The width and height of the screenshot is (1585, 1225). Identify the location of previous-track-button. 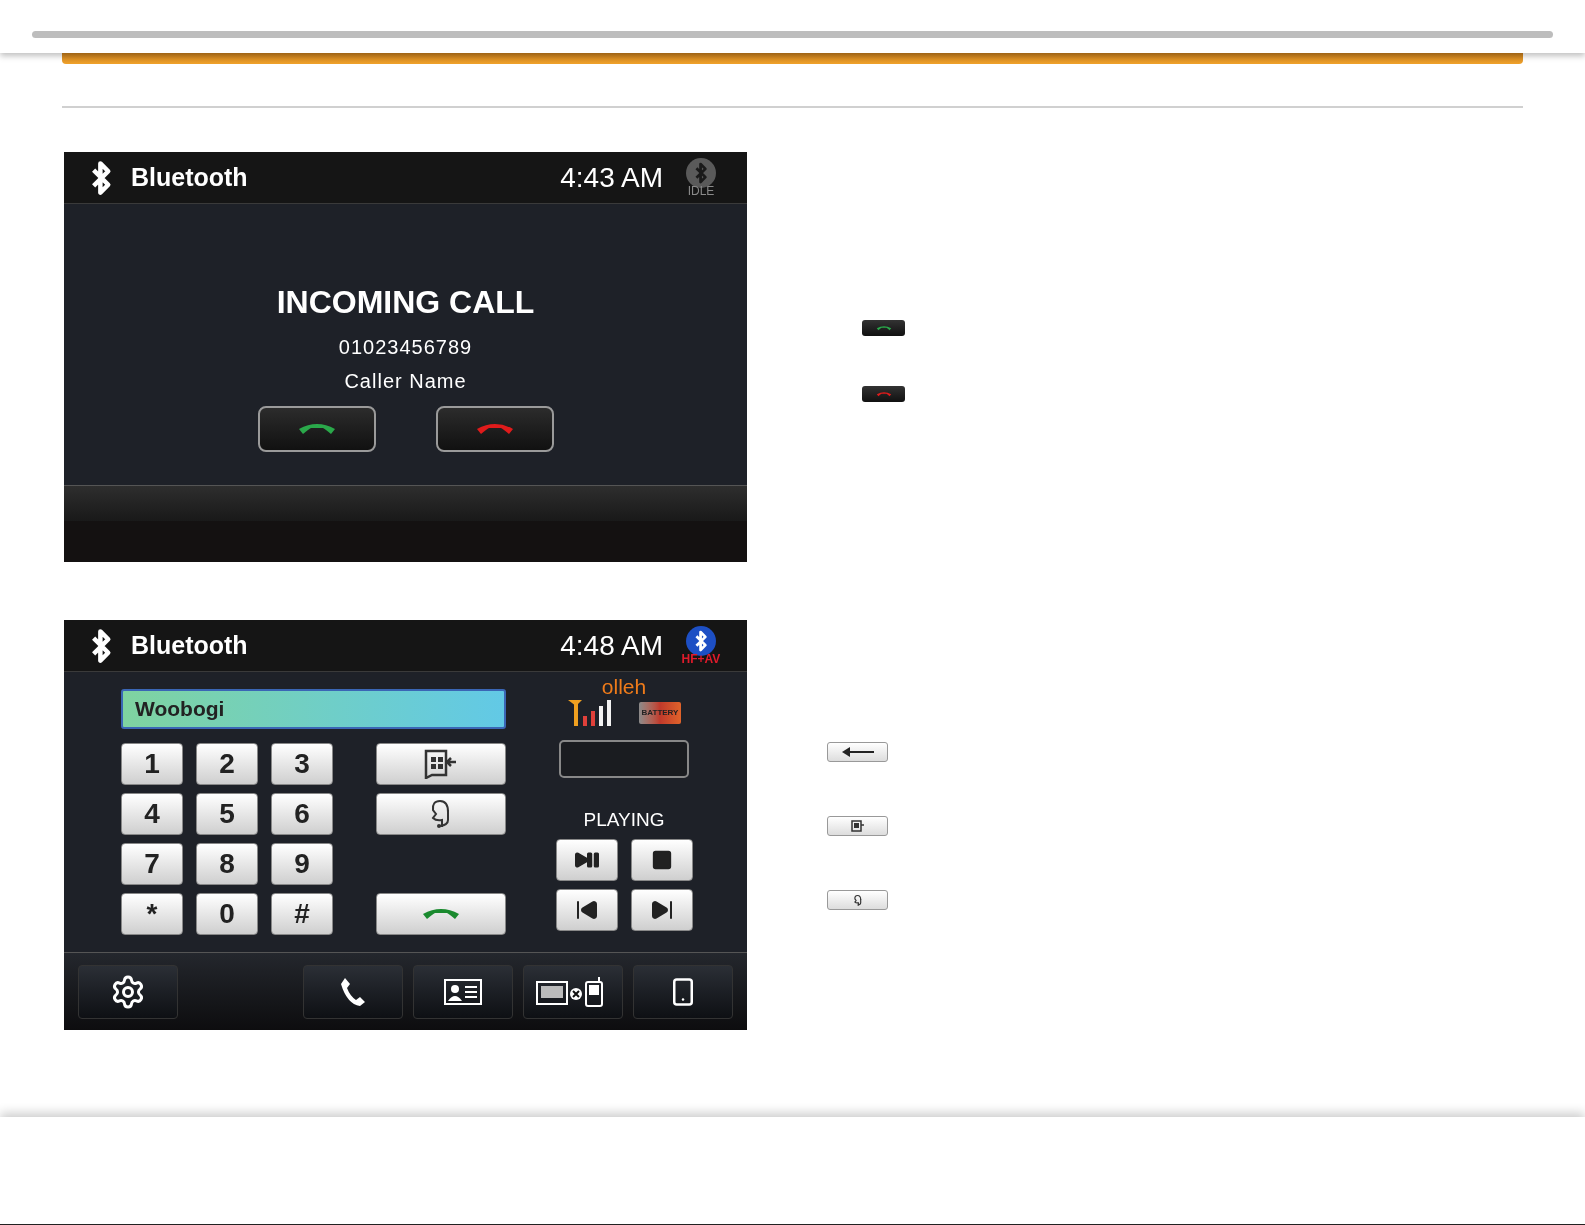
(587, 909).